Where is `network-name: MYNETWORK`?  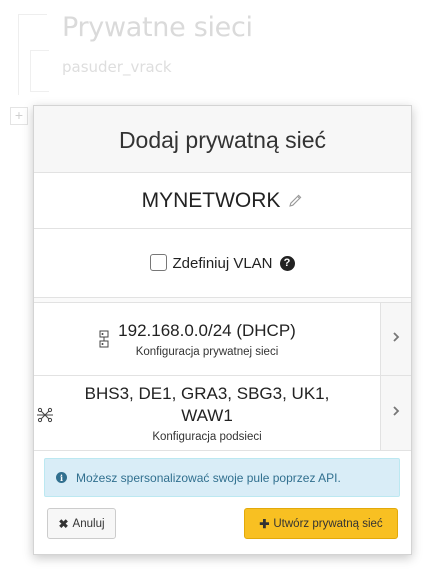 network-name: MYNETWORK is located at coordinates (211, 200).